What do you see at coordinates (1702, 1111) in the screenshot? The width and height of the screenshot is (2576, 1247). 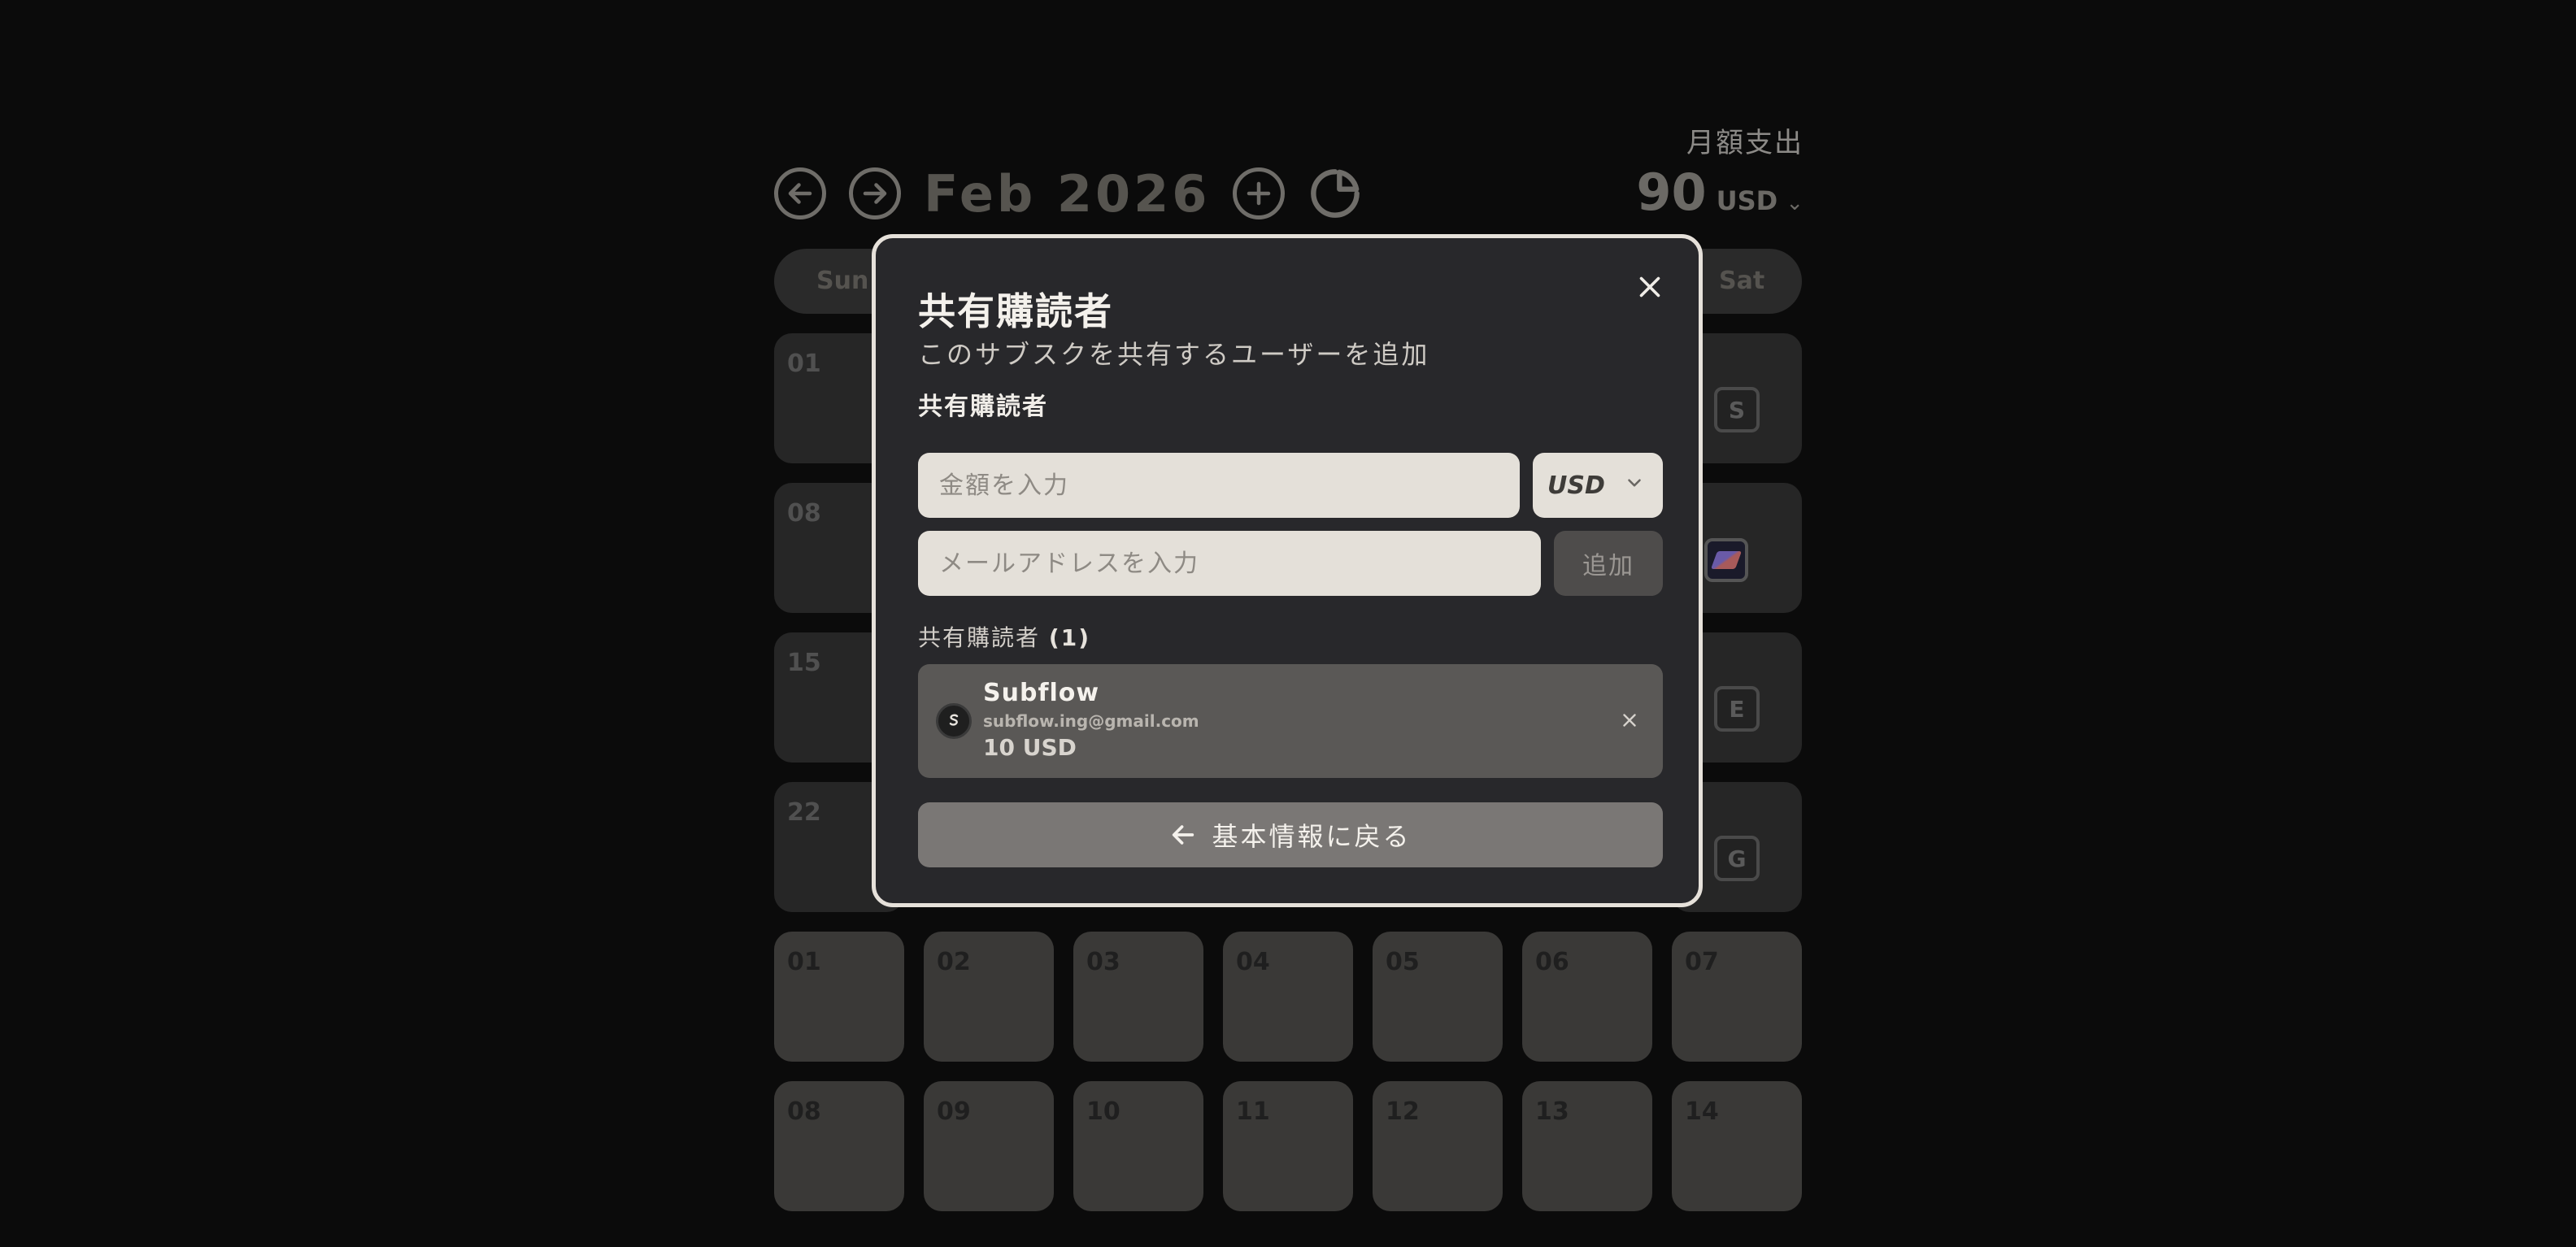 I see `day-number: 14` at bounding box center [1702, 1111].